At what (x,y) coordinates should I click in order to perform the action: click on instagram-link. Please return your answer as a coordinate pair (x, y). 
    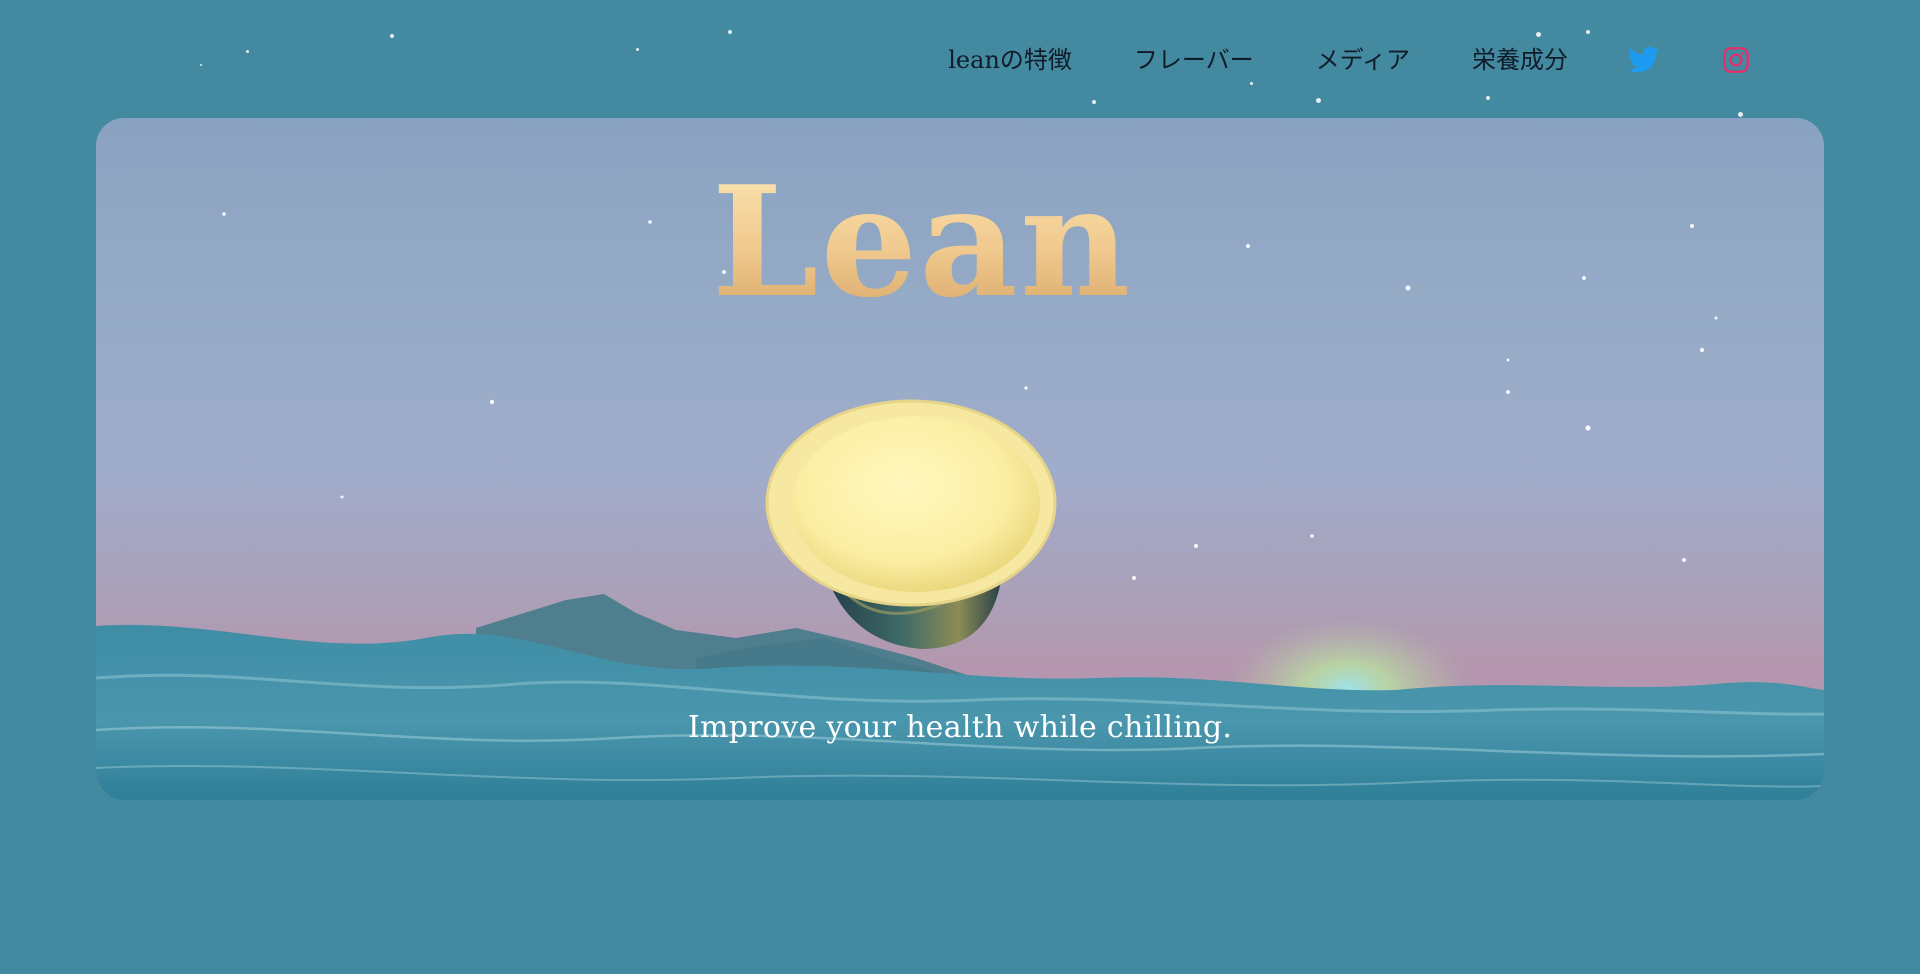
    Looking at the image, I should click on (1736, 60).